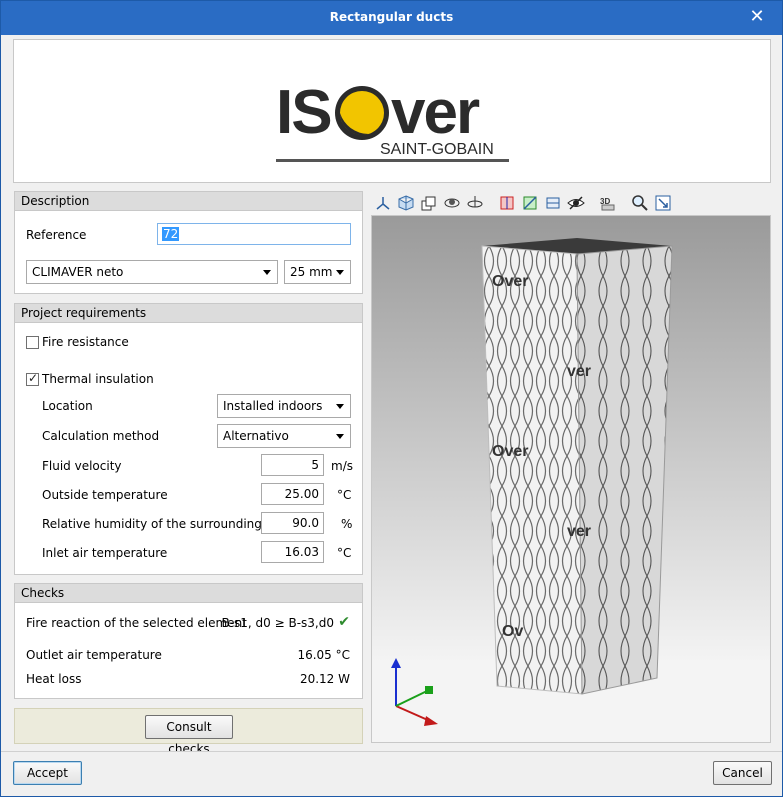  Describe the element at coordinates (435, 112) in the screenshot. I see `logo-text-ver: ver` at that location.